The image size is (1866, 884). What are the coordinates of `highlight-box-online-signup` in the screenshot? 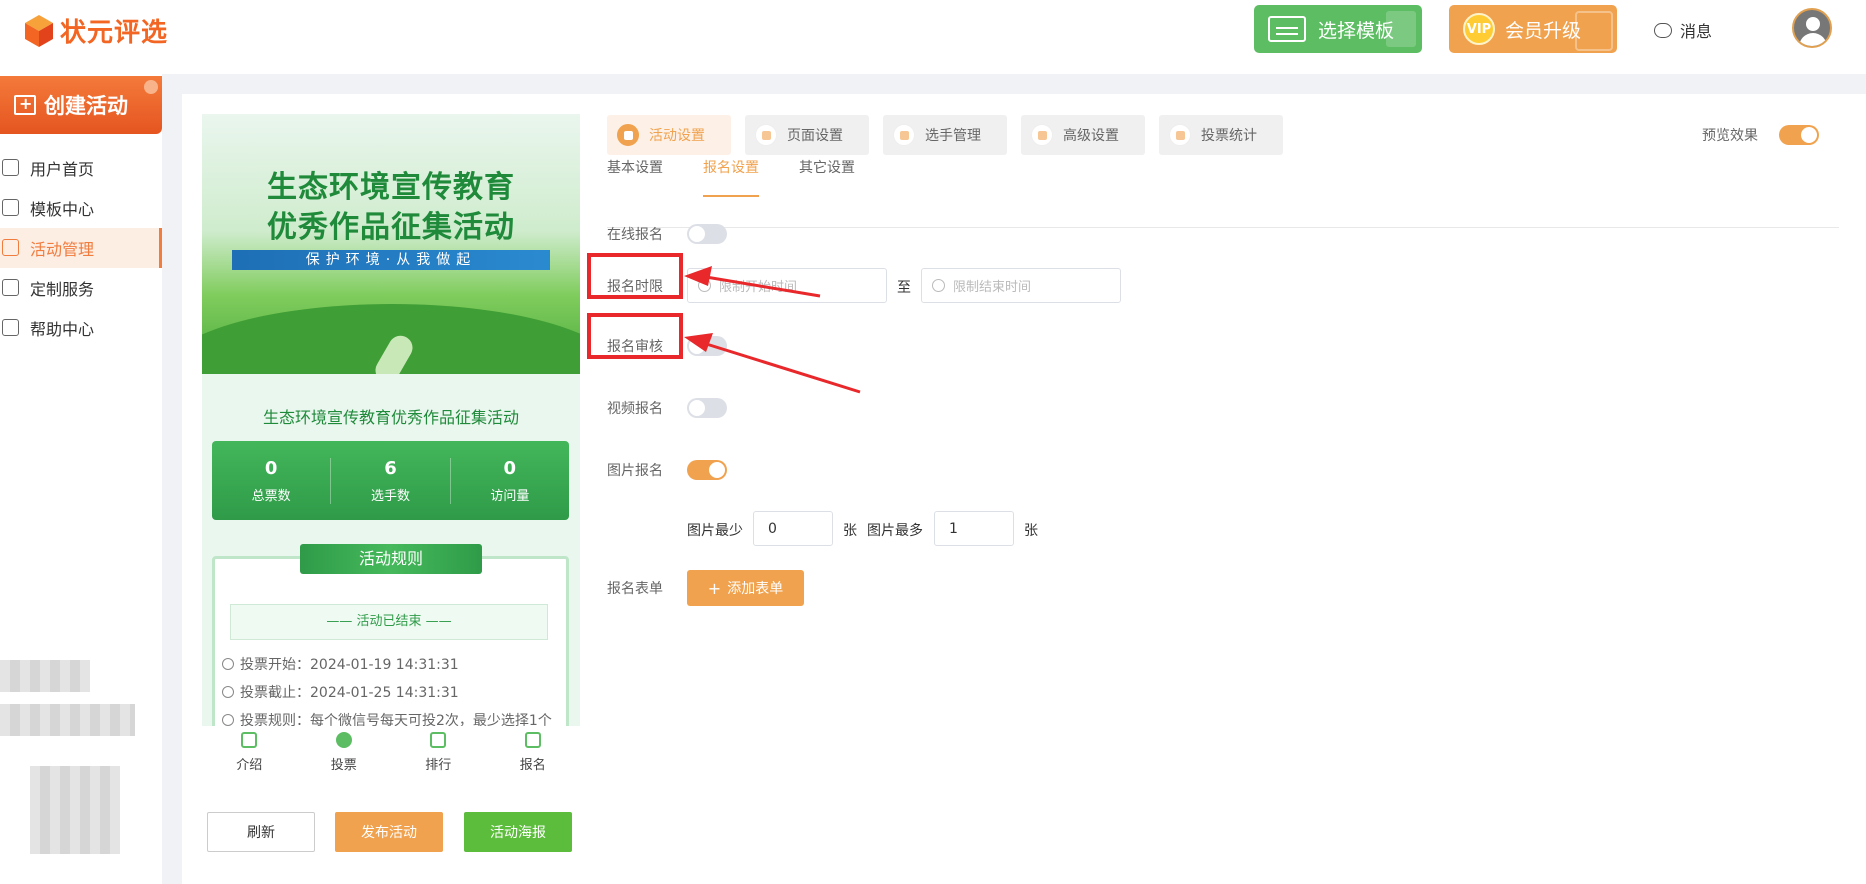 It's located at (635, 276).